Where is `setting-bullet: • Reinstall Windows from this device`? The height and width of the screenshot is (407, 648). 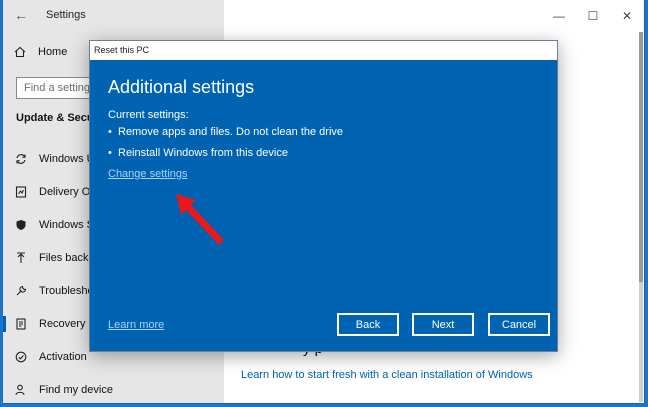
setting-bullet: • Reinstall Windows from this device is located at coordinates (198, 153).